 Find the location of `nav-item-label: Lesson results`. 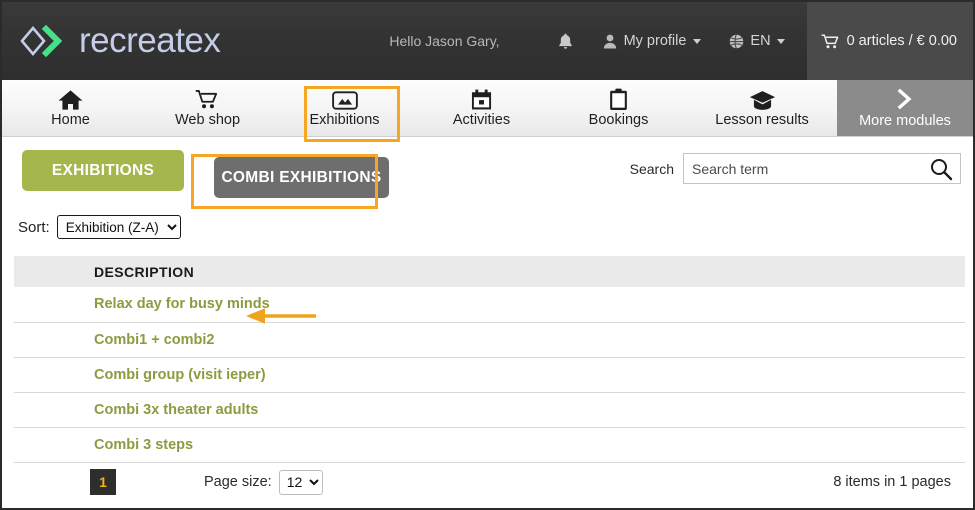

nav-item-label: Lesson results is located at coordinates (762, 120).